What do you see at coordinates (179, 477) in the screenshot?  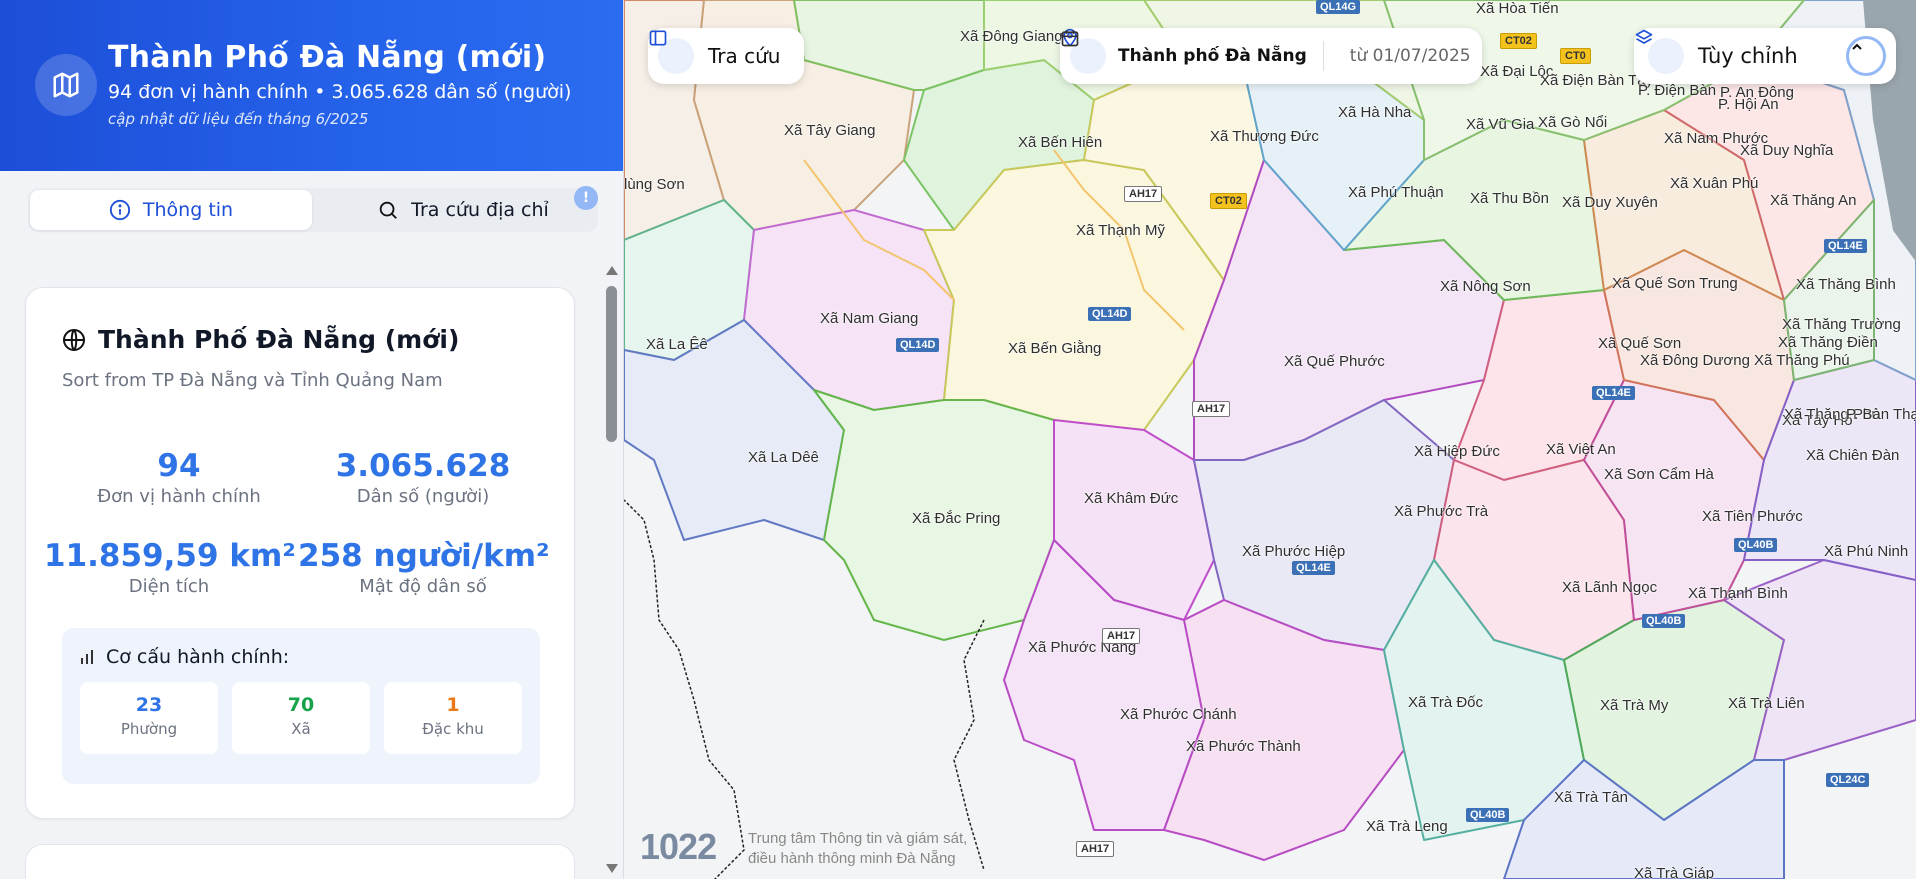 I see `stat-admin-units: 94 Đơn vị hành chính` at bounding box center [179, 477].